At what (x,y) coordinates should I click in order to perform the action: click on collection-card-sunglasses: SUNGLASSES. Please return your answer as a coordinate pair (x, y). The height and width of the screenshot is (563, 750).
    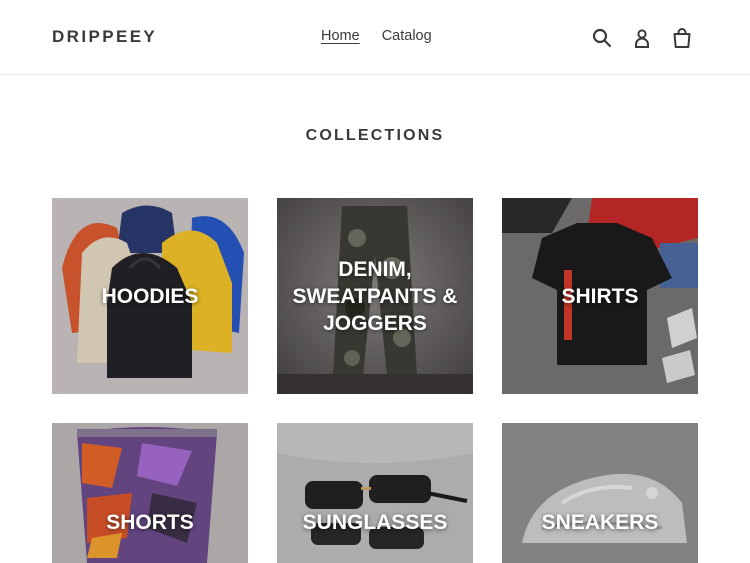
    Looking at the image, I should click on (375, 493).